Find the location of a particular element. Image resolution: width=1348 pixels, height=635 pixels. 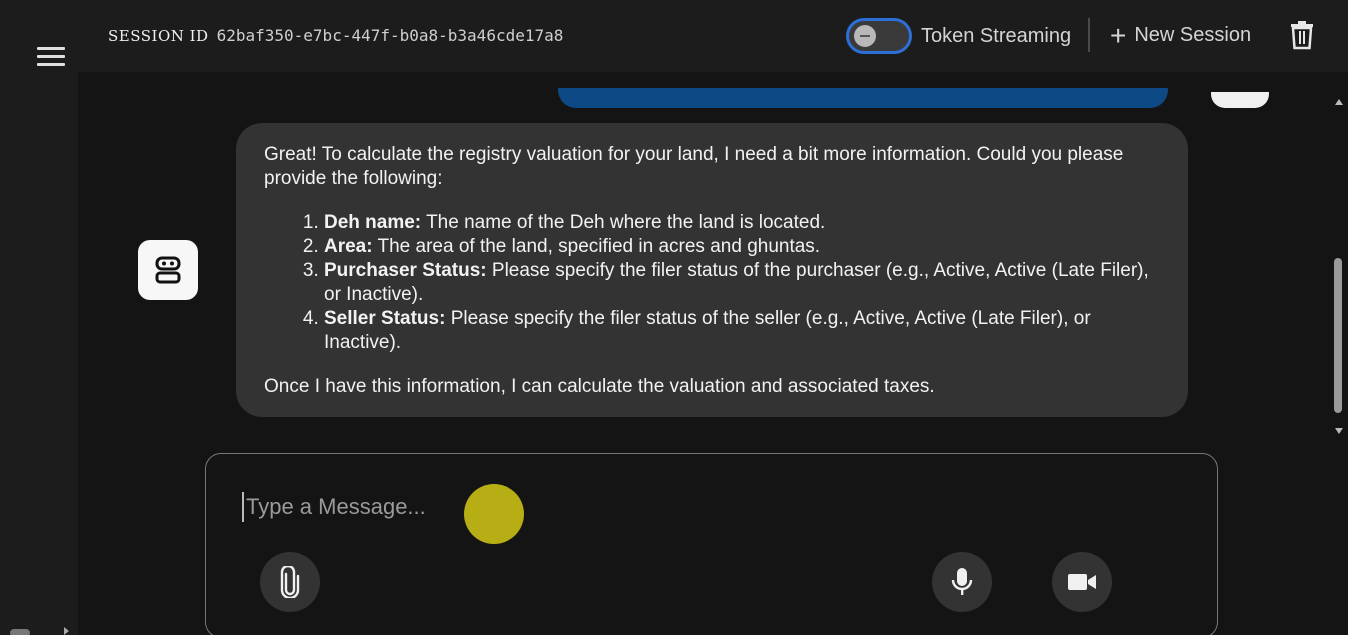

hamburger-menu-icon is located at coordinates (51, 57).